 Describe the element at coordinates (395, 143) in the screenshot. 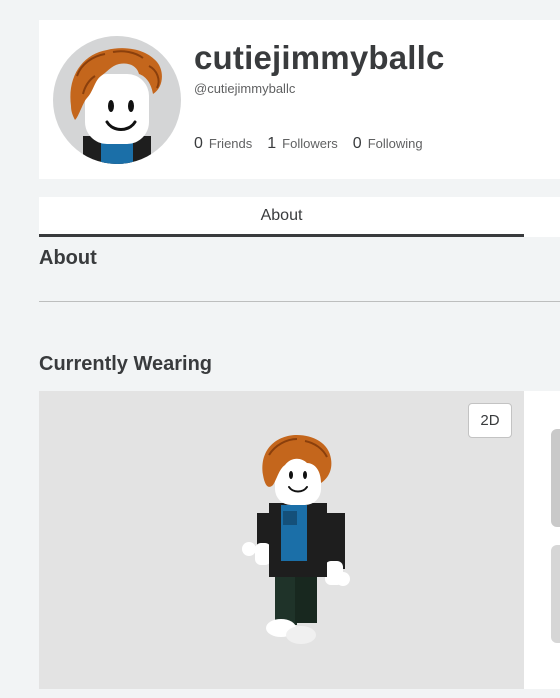

I see `following-label: Following` at that location.